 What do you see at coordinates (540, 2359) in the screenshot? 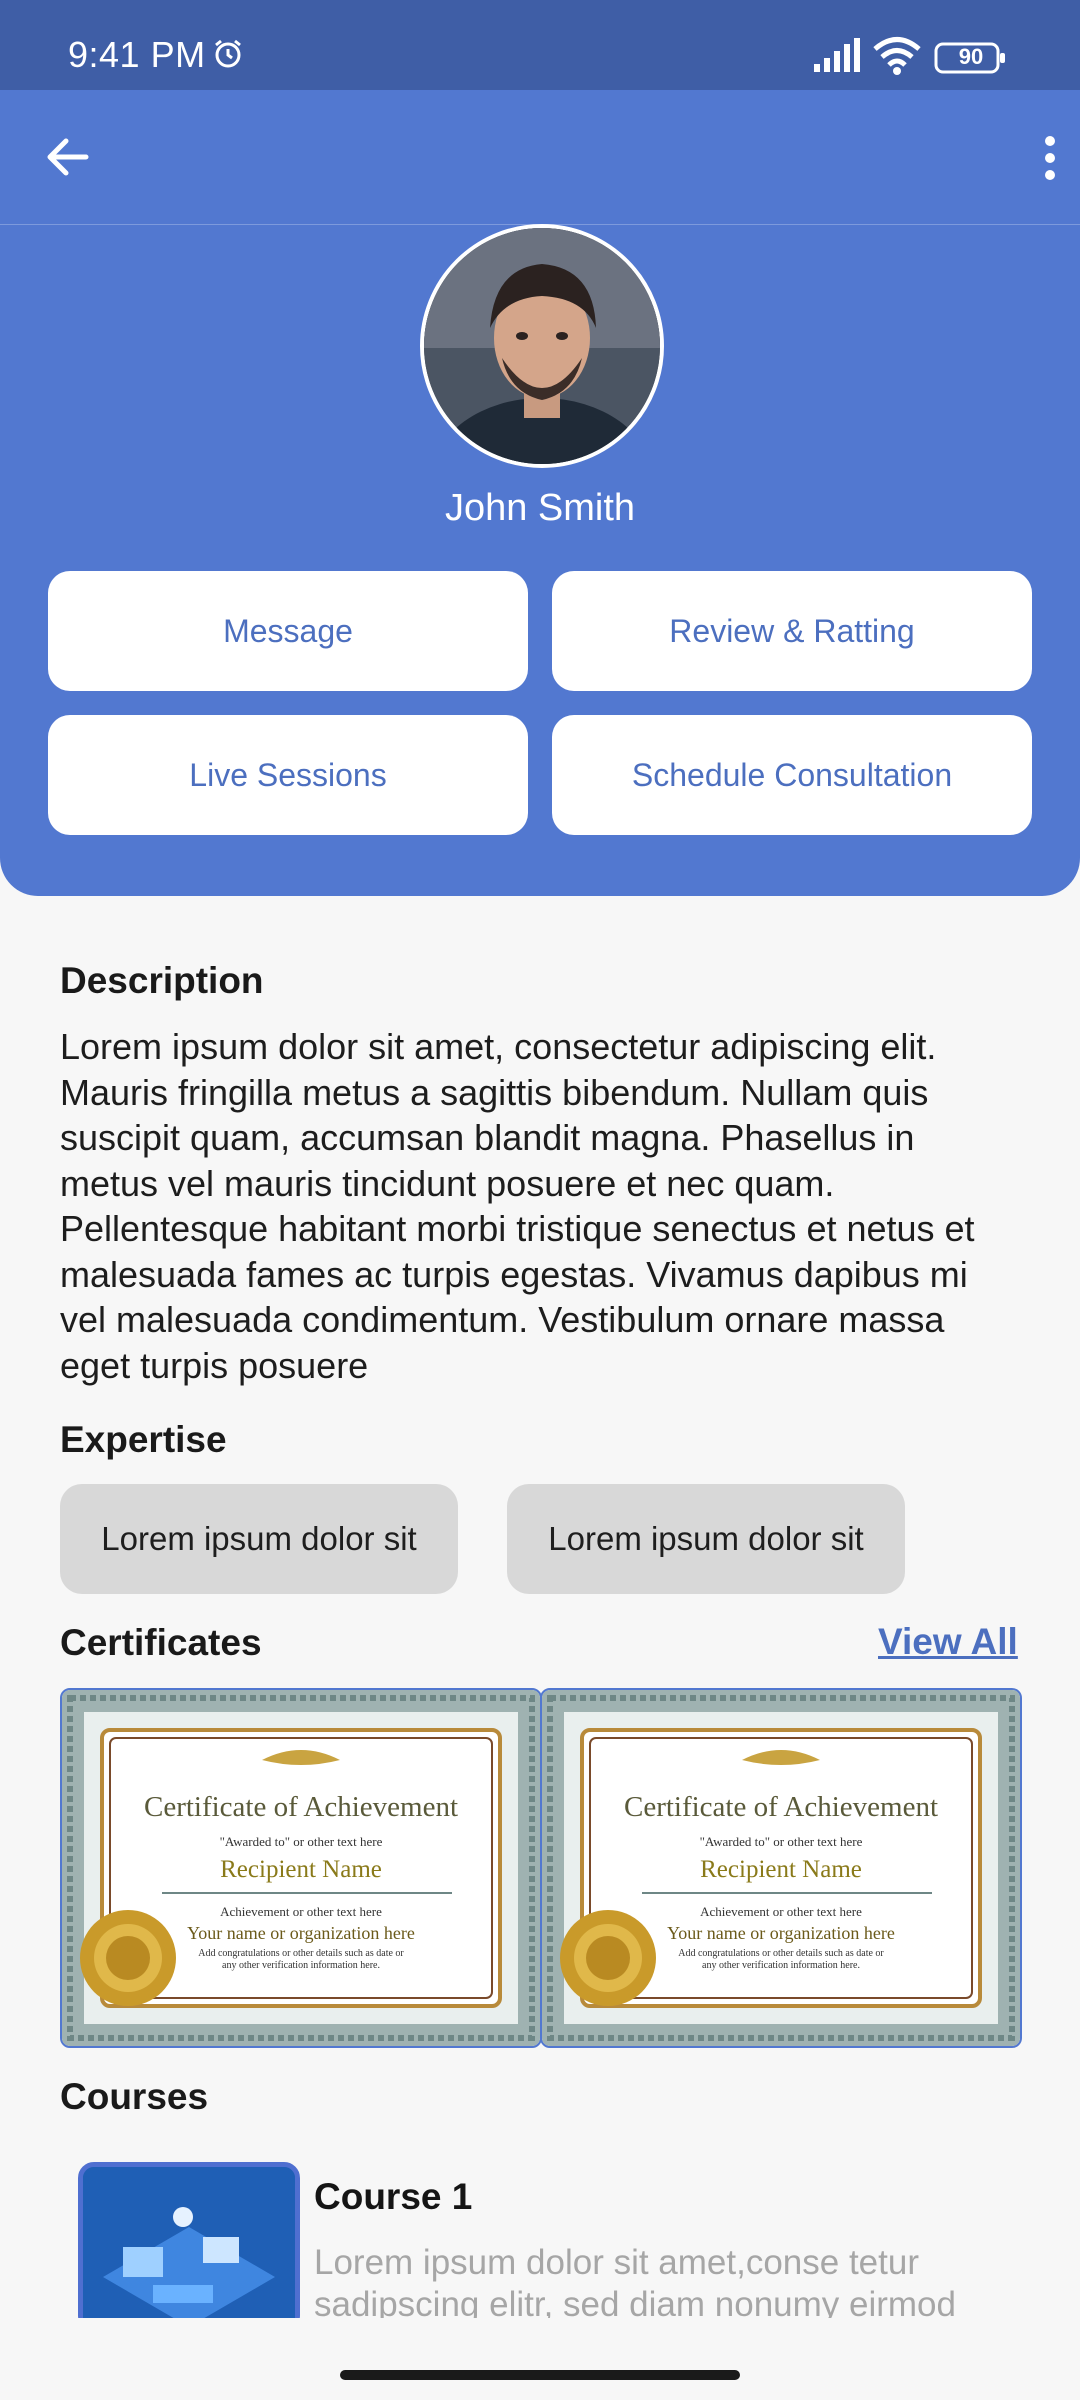
I see `bottom-fade` at bounding box center [540, 2359].